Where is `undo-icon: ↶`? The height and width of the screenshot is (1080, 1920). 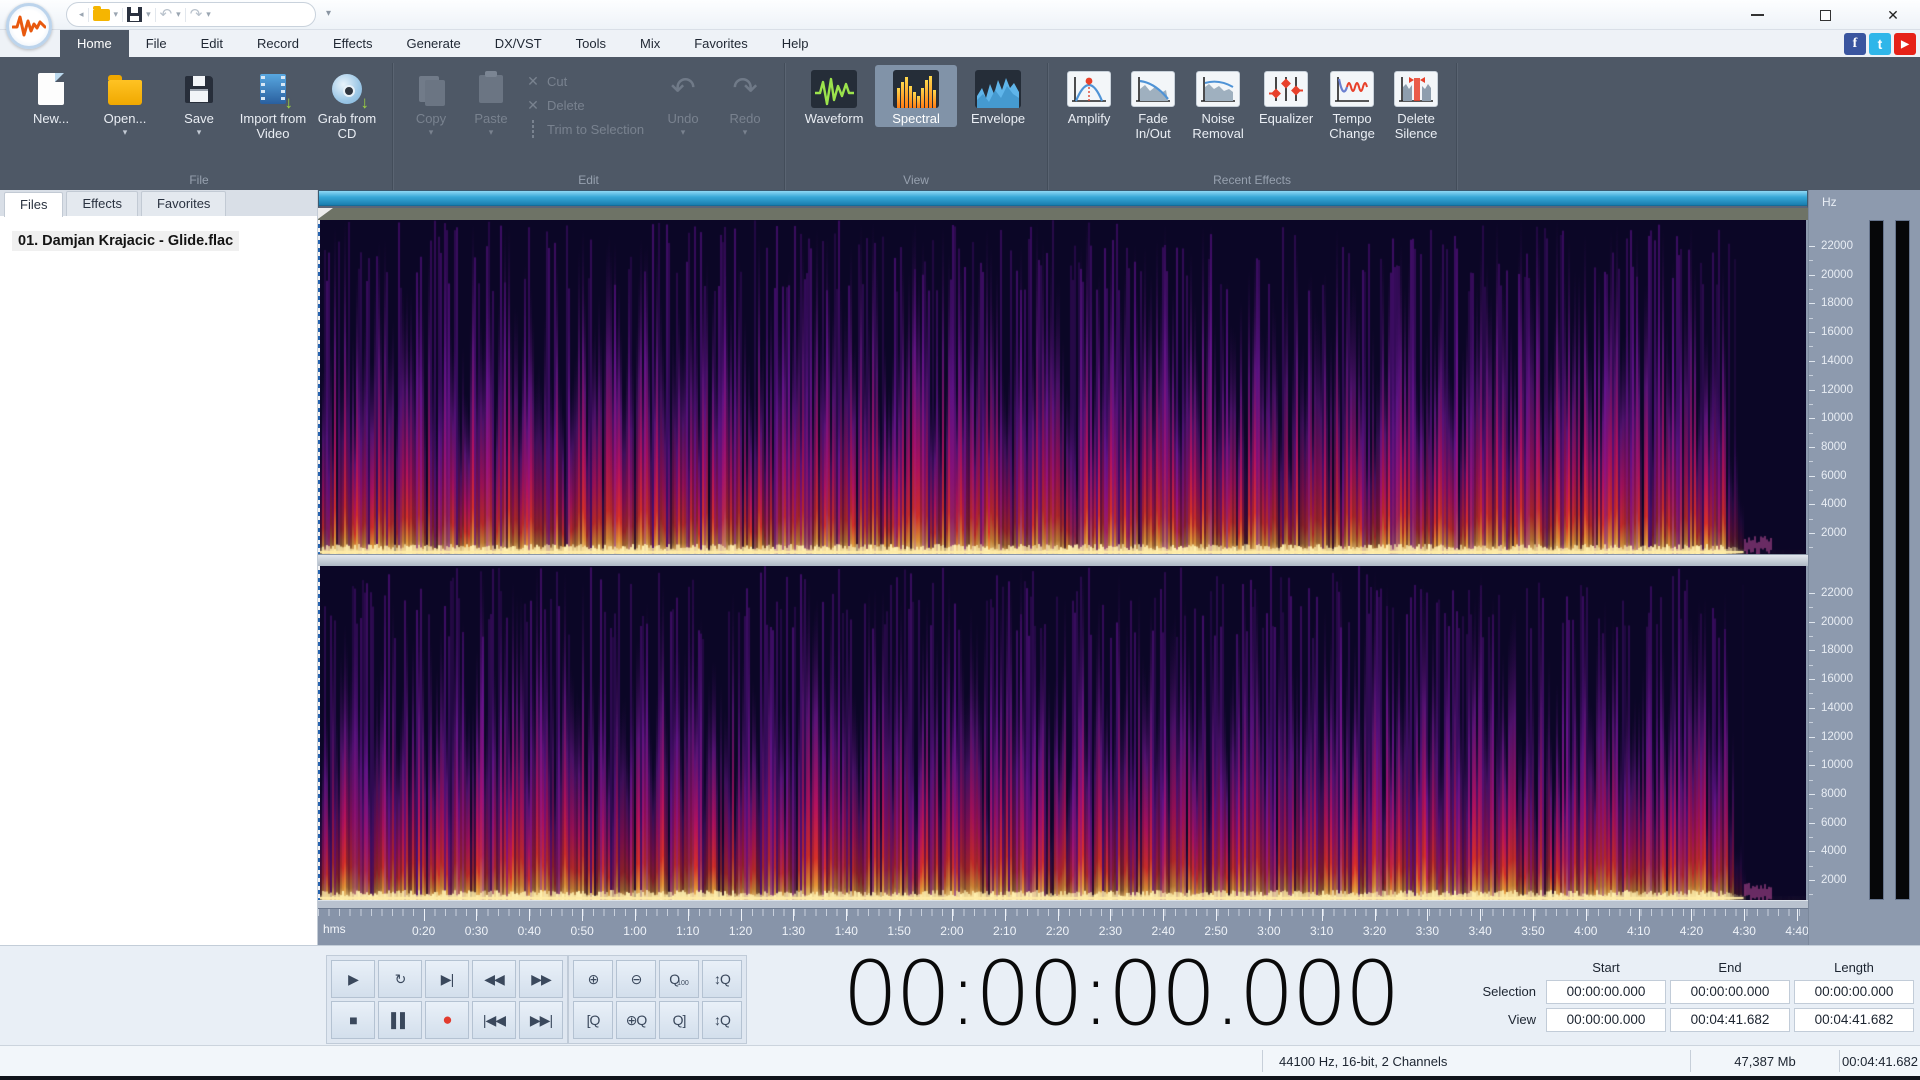
undo-icon: ↶ is located at coordinates (166, 14).